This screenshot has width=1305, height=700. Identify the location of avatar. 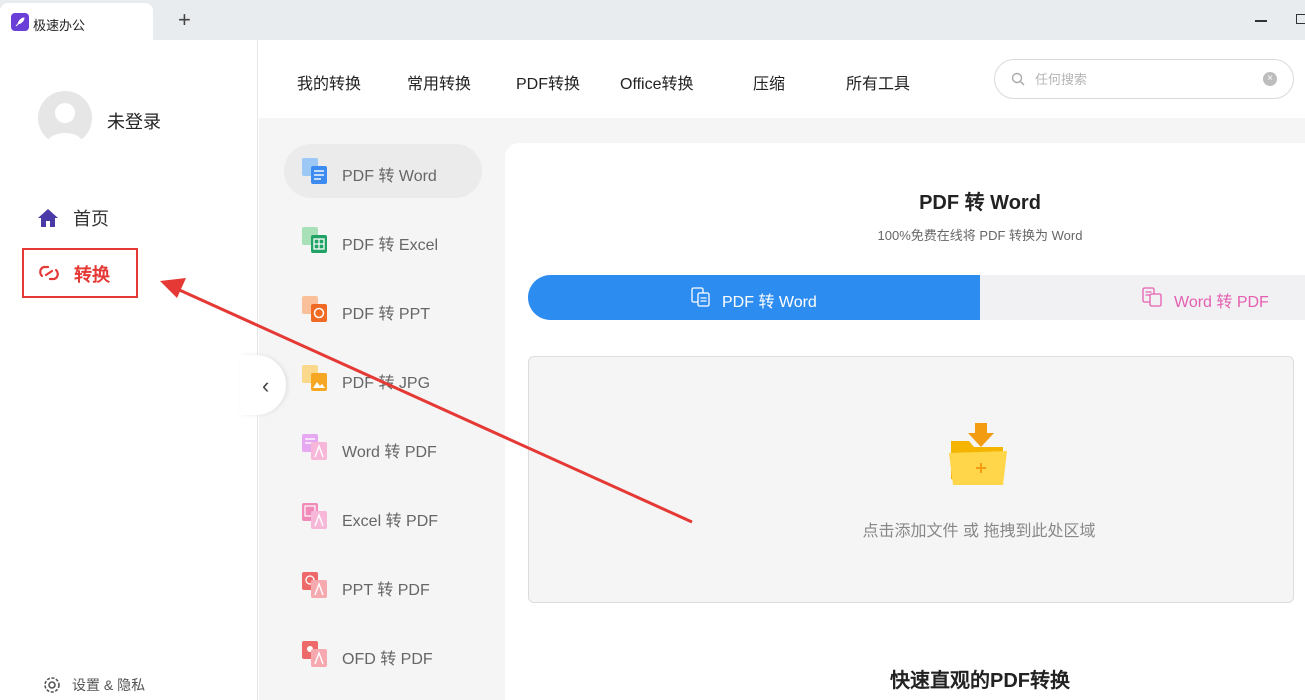
(65, 118).